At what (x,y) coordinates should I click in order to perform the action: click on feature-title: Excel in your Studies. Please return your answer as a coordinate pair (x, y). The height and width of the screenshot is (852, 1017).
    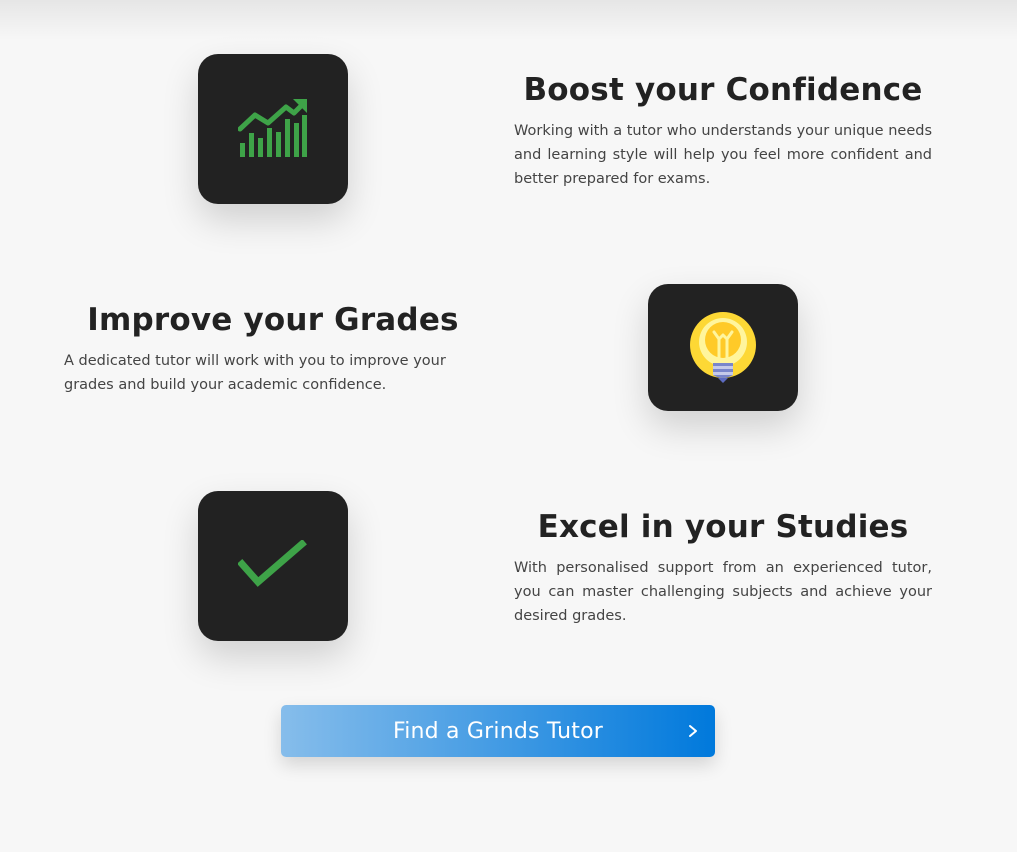
    Looking at the image, I should click on (723, 527).